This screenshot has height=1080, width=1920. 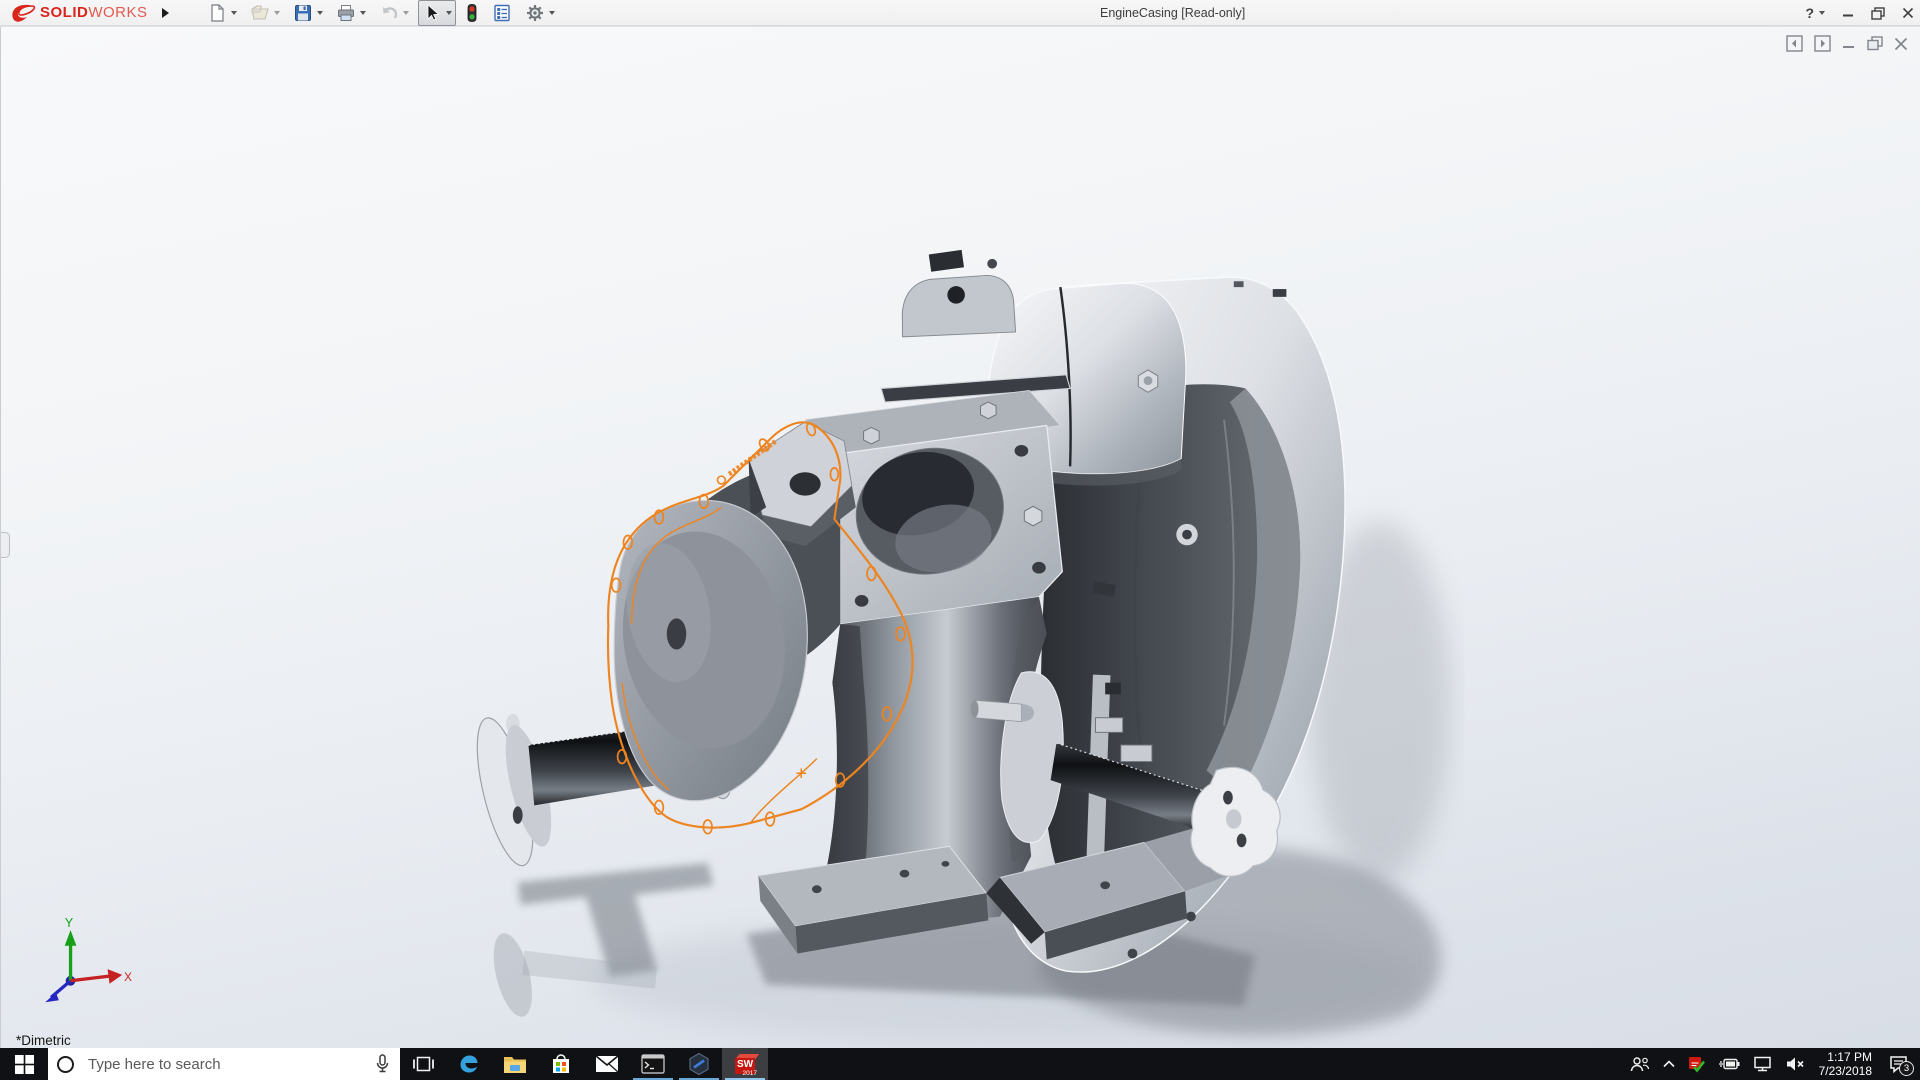 What do you see at coordinates (88, 959) in the screenshot?
I see `orientation-triad: Y X` at bounding box center [88, 959].